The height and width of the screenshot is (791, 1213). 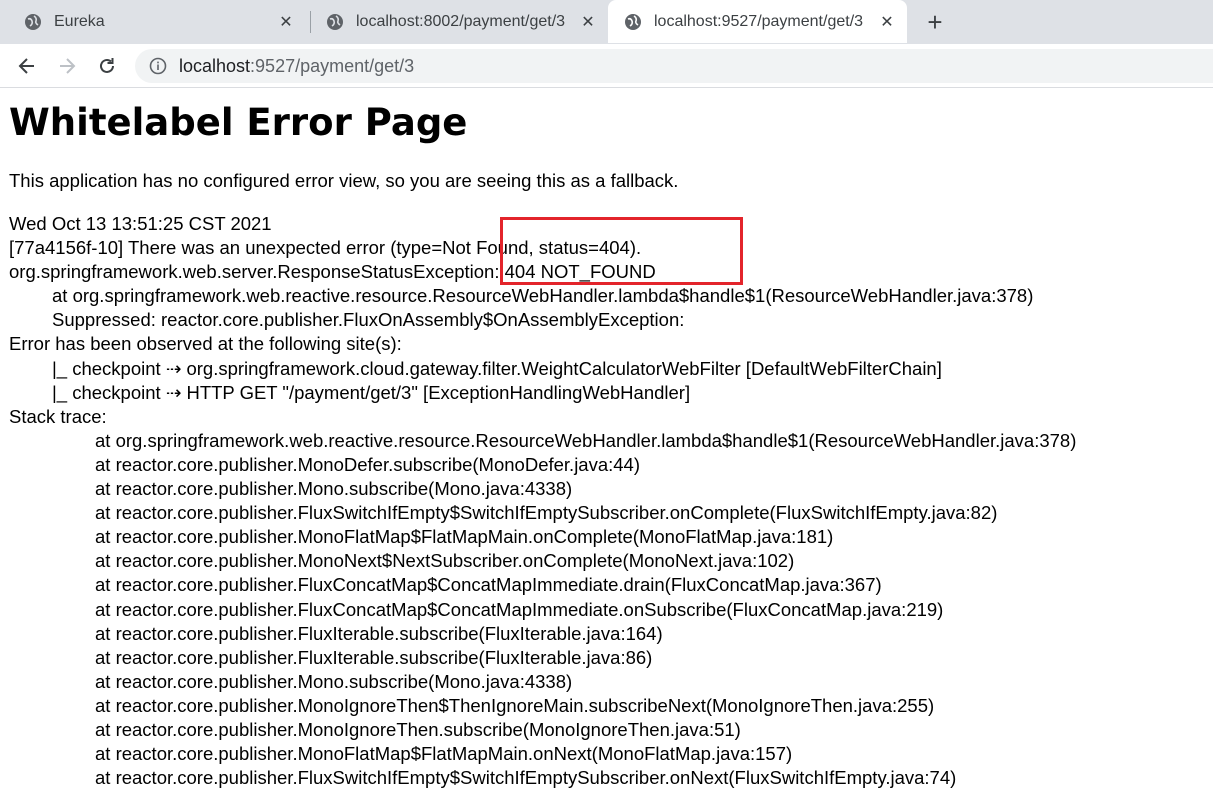 What do you see at coordinates (140, 223) in the screenshot?
I see `timestamp: Wed Oct 13 13:51:25 CST 2021` at bounding box center [140, 223].